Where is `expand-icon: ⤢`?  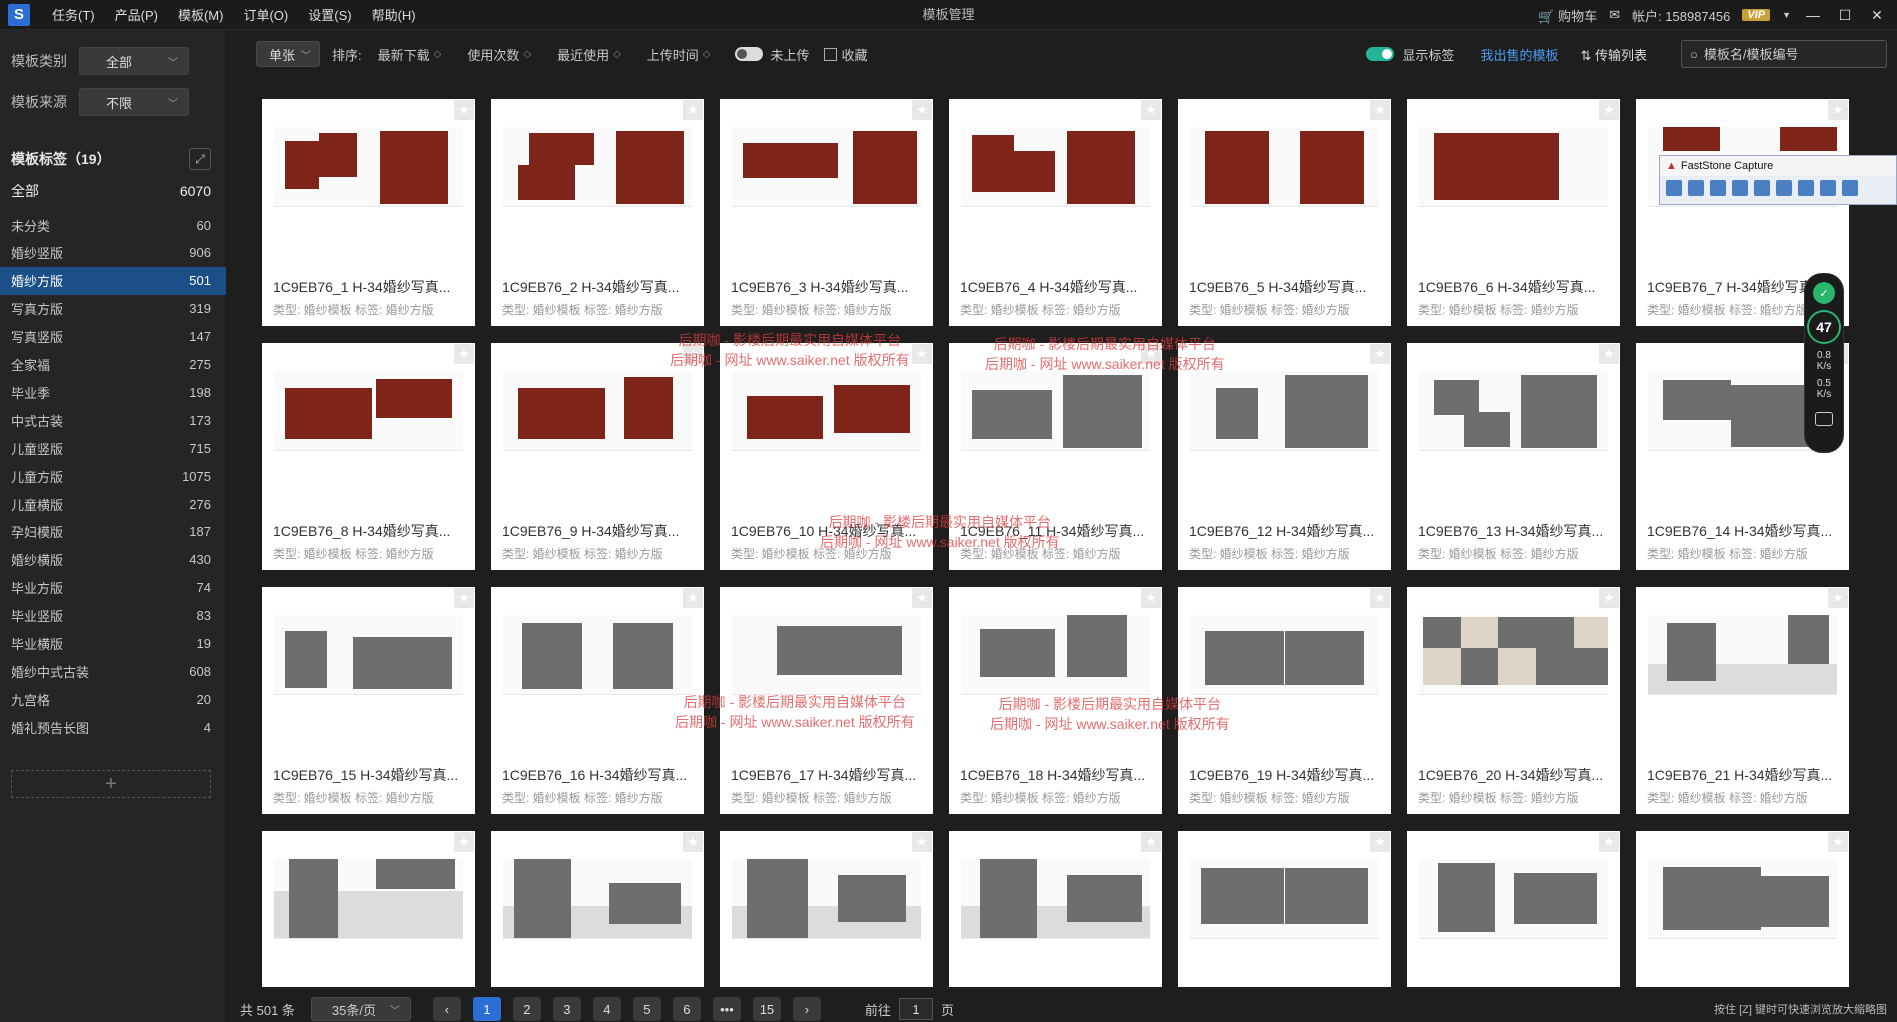 expand-icon: ⤢ is located at coordinates (200, 159).